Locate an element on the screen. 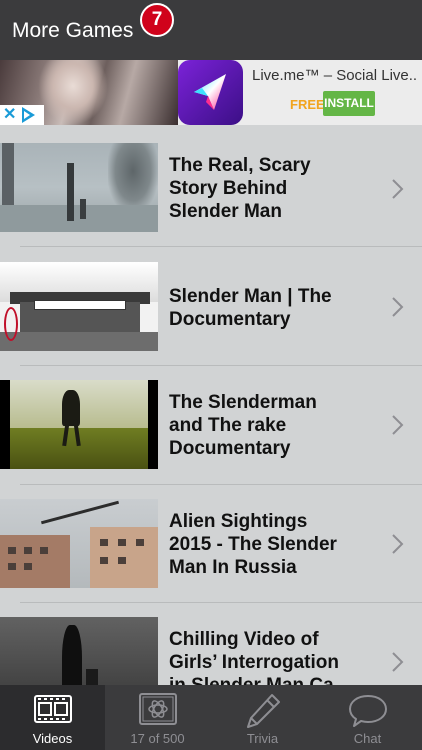 This screenshot has height=750, width=422. ad-banner: ✕ Live.me™ – Social Live... FREE INSTALL is located at coordinates (211, 92).